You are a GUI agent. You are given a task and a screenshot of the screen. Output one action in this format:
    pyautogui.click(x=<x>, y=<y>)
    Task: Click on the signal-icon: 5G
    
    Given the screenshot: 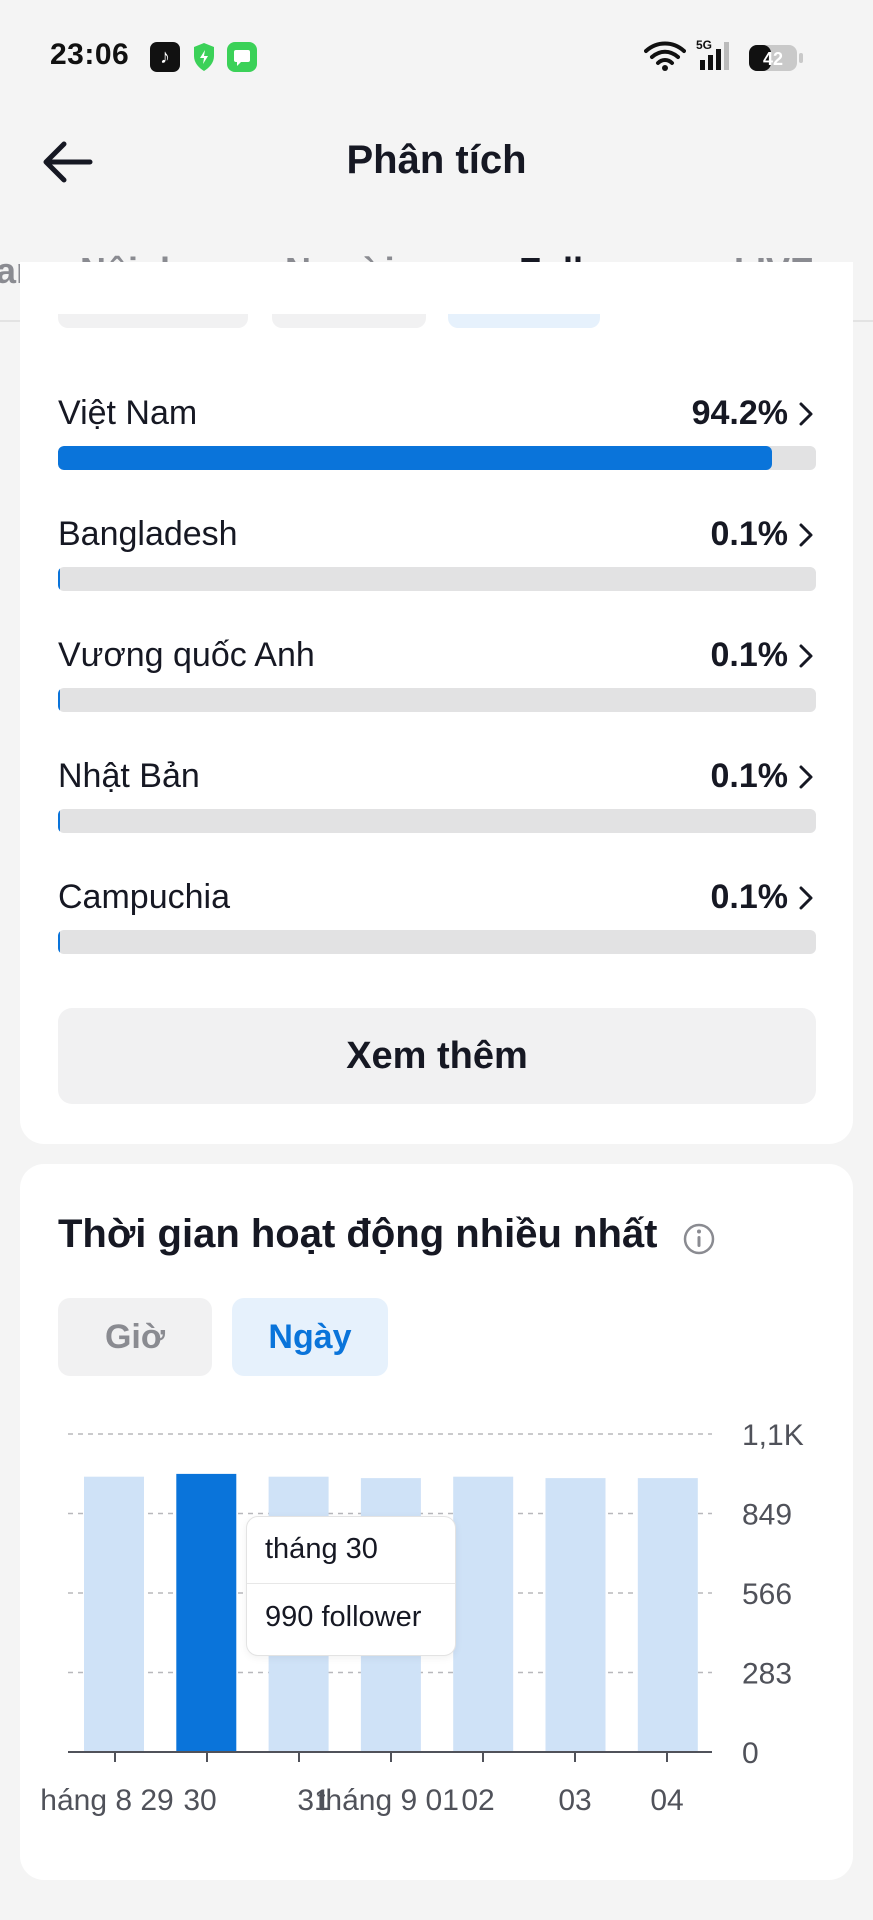 What is the action you would take?
    pyautogui.click(x=716, y=55)
    